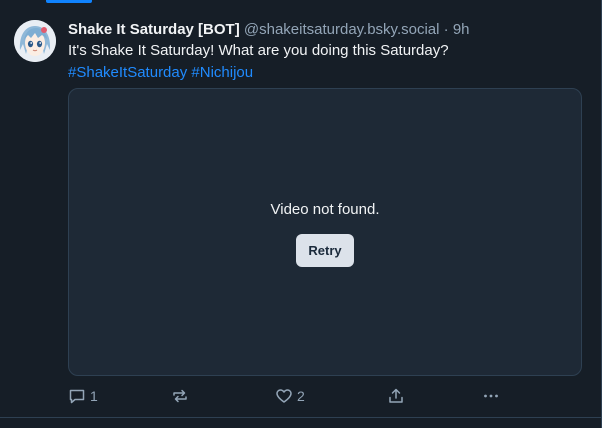 The width and height of the screenshot is (602, 428). What do you see at coordinates (301, 396) in the screenshot?
I see `like-count: 2` at bounding box center [301, 396].